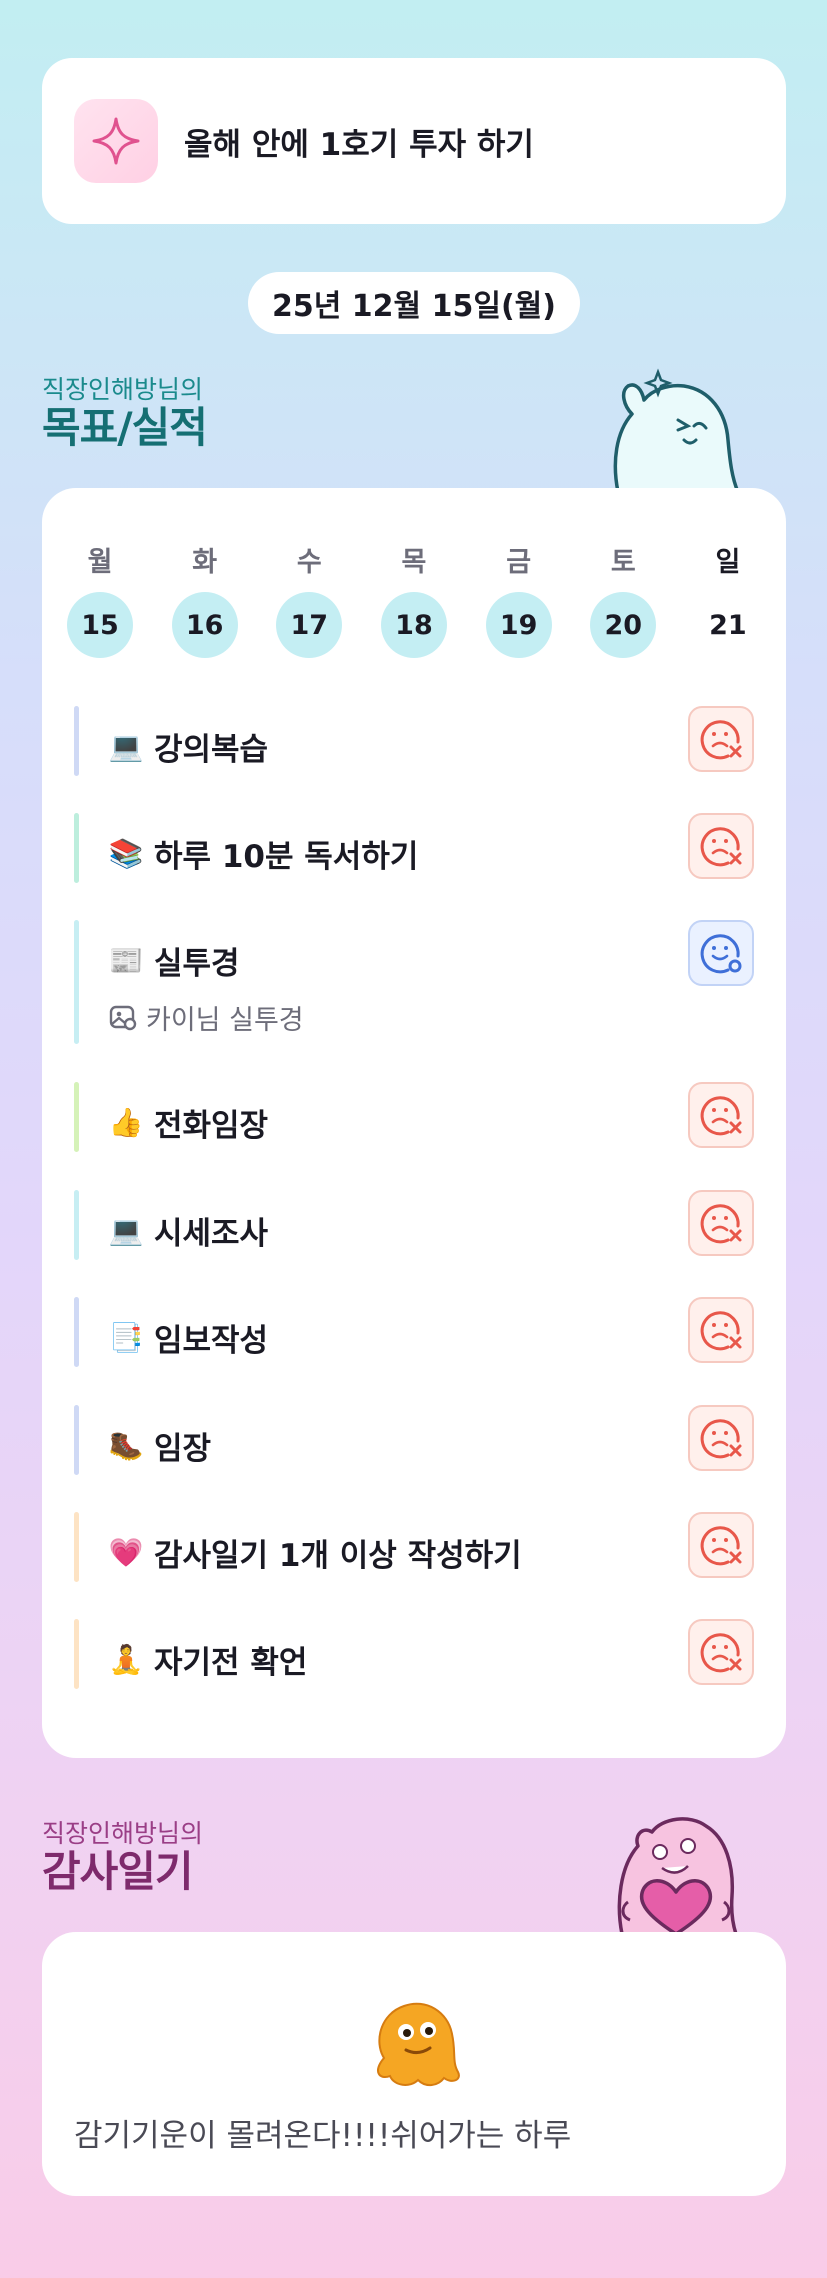  Describe the element at coordinates (414, 1440) in the screenshot. I see `habit-row: 🥾 임장` at that location.